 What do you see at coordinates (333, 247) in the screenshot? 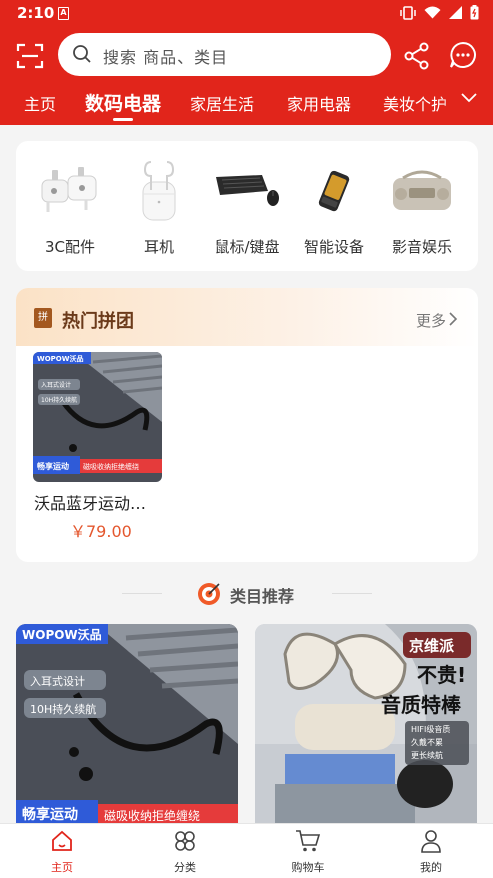
I see `category-label: 智能设备` at bounding box center [333, 247].